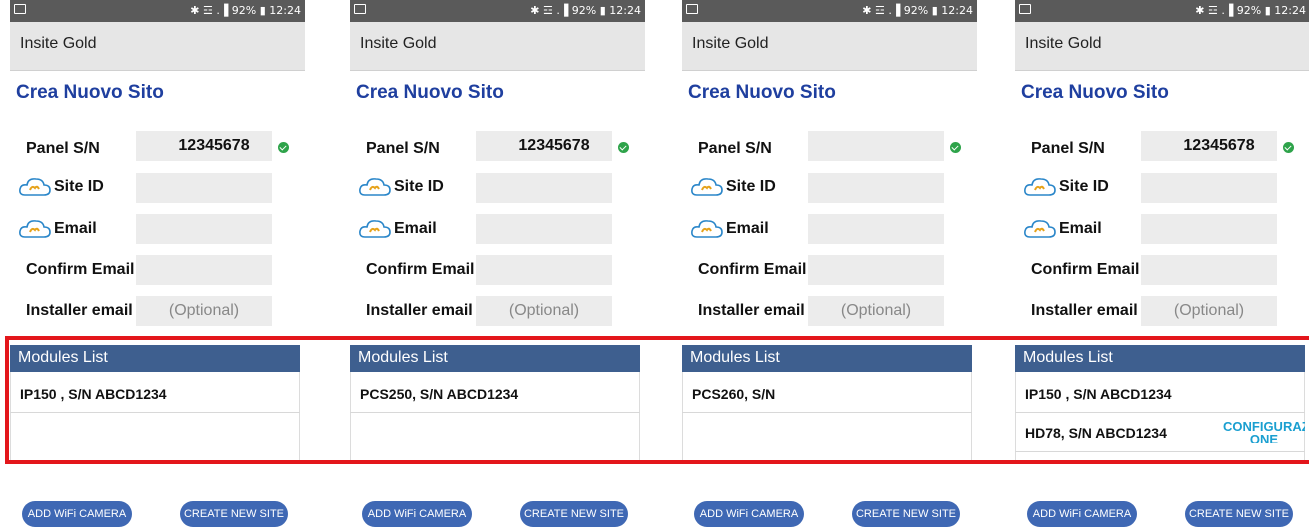  Describe the element at coordinates (1264, 431) in the screenshot. I see `configure-link: CONFIGURAZI ONE` at that location.